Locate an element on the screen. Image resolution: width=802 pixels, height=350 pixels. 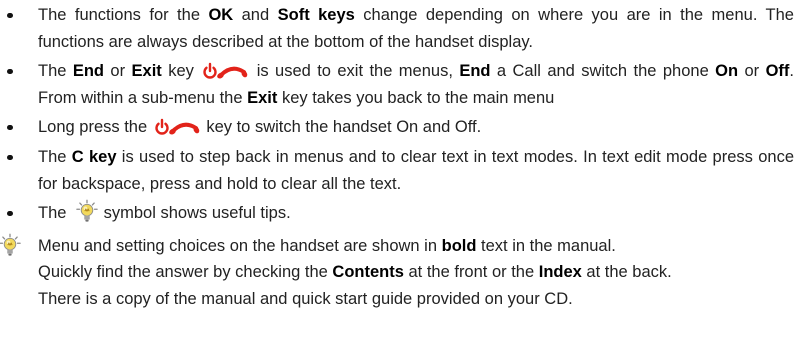
bold-term: C key is located at coordinates (94, 156).